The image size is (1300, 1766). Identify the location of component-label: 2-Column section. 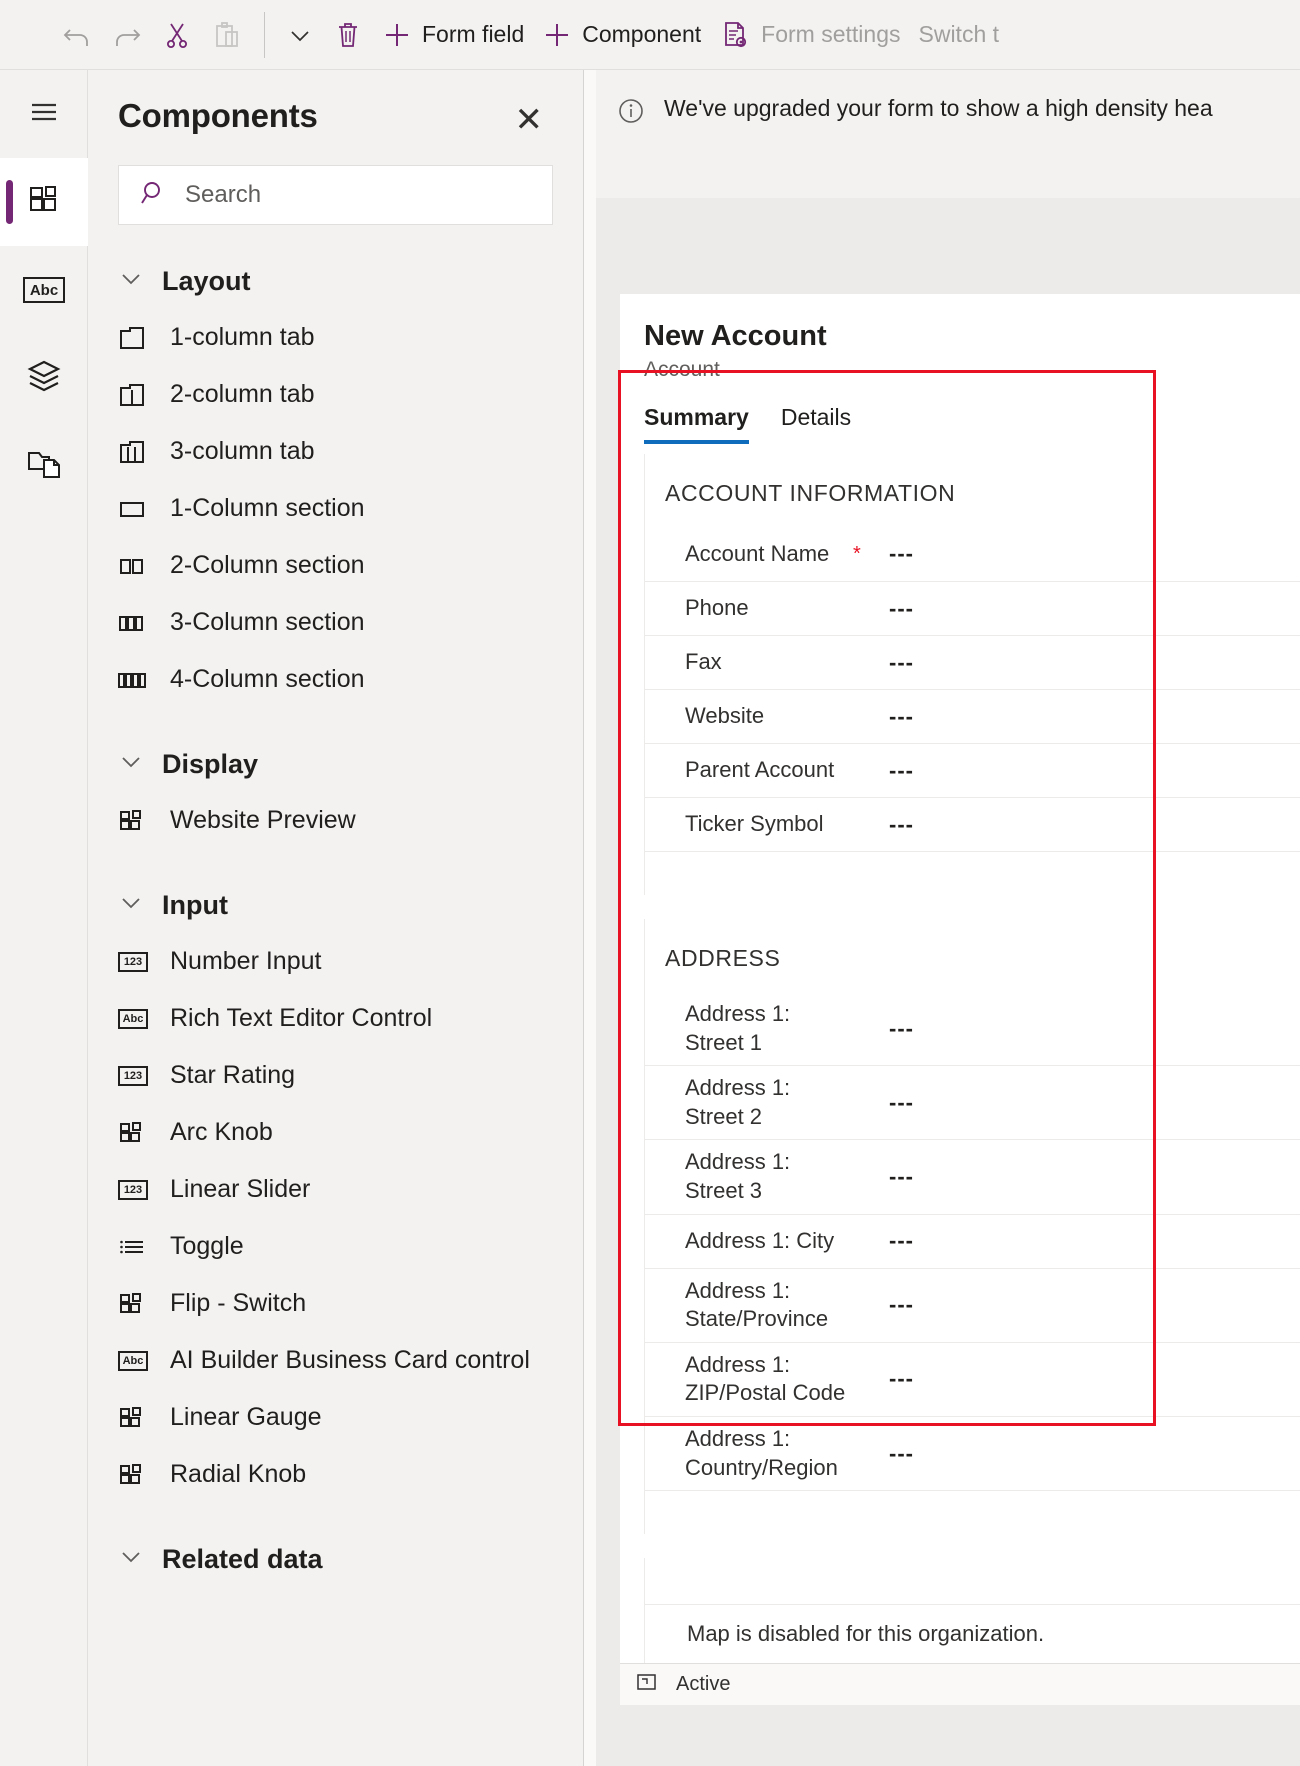
(267, 565).